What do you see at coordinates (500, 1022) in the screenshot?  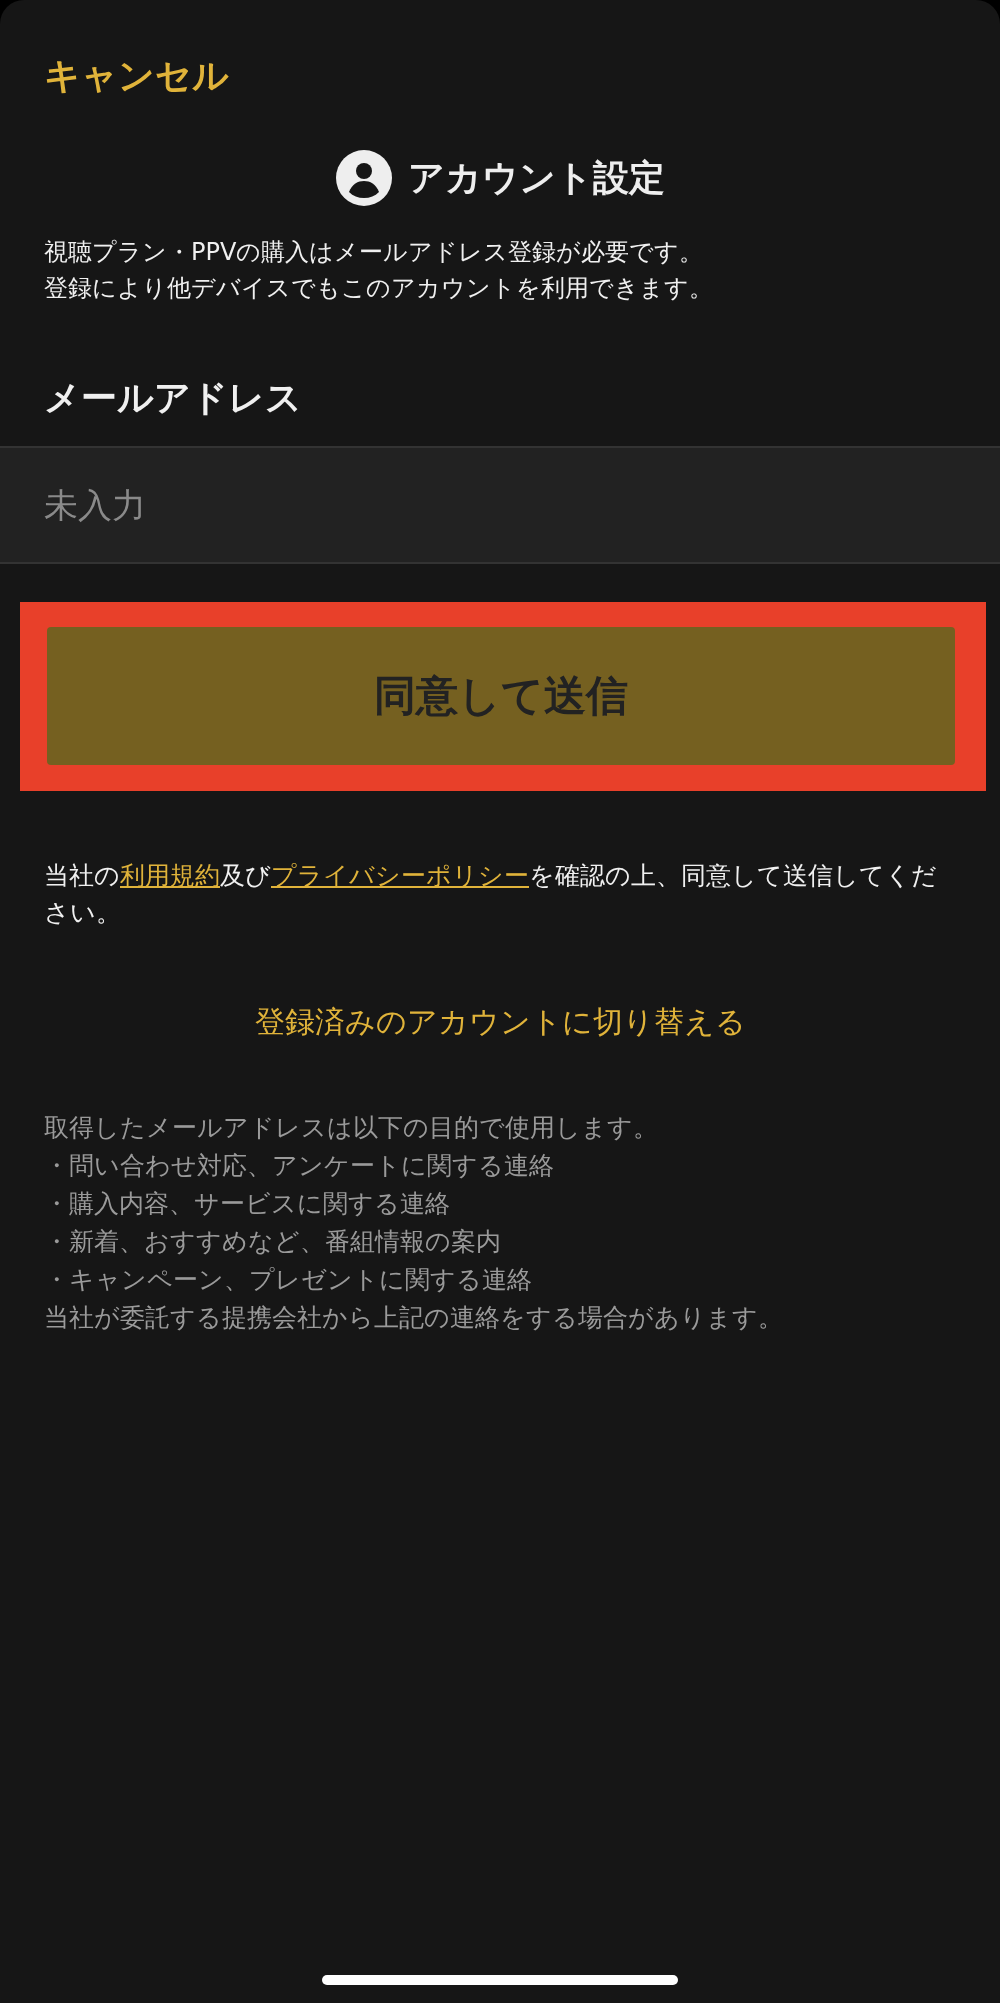 I see `switch-account-link: 登録済みのアカウントに切り替える` at bounding box center [500, 1022].